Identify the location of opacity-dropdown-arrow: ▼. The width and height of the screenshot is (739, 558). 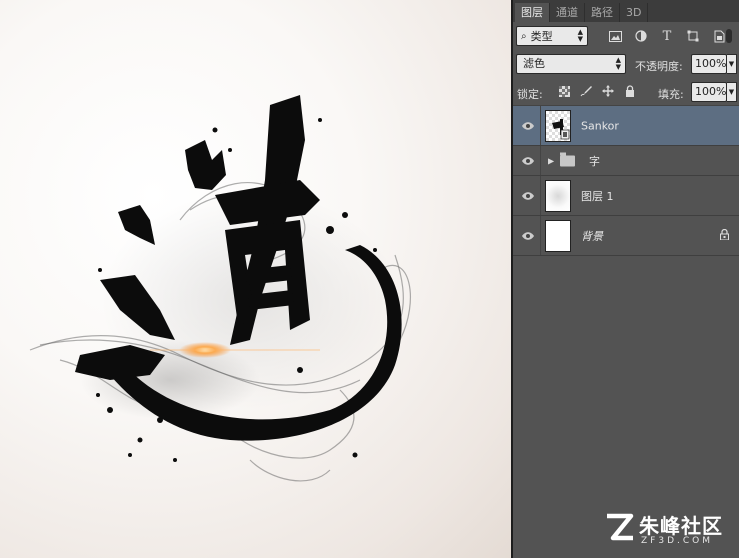
(732, 64).